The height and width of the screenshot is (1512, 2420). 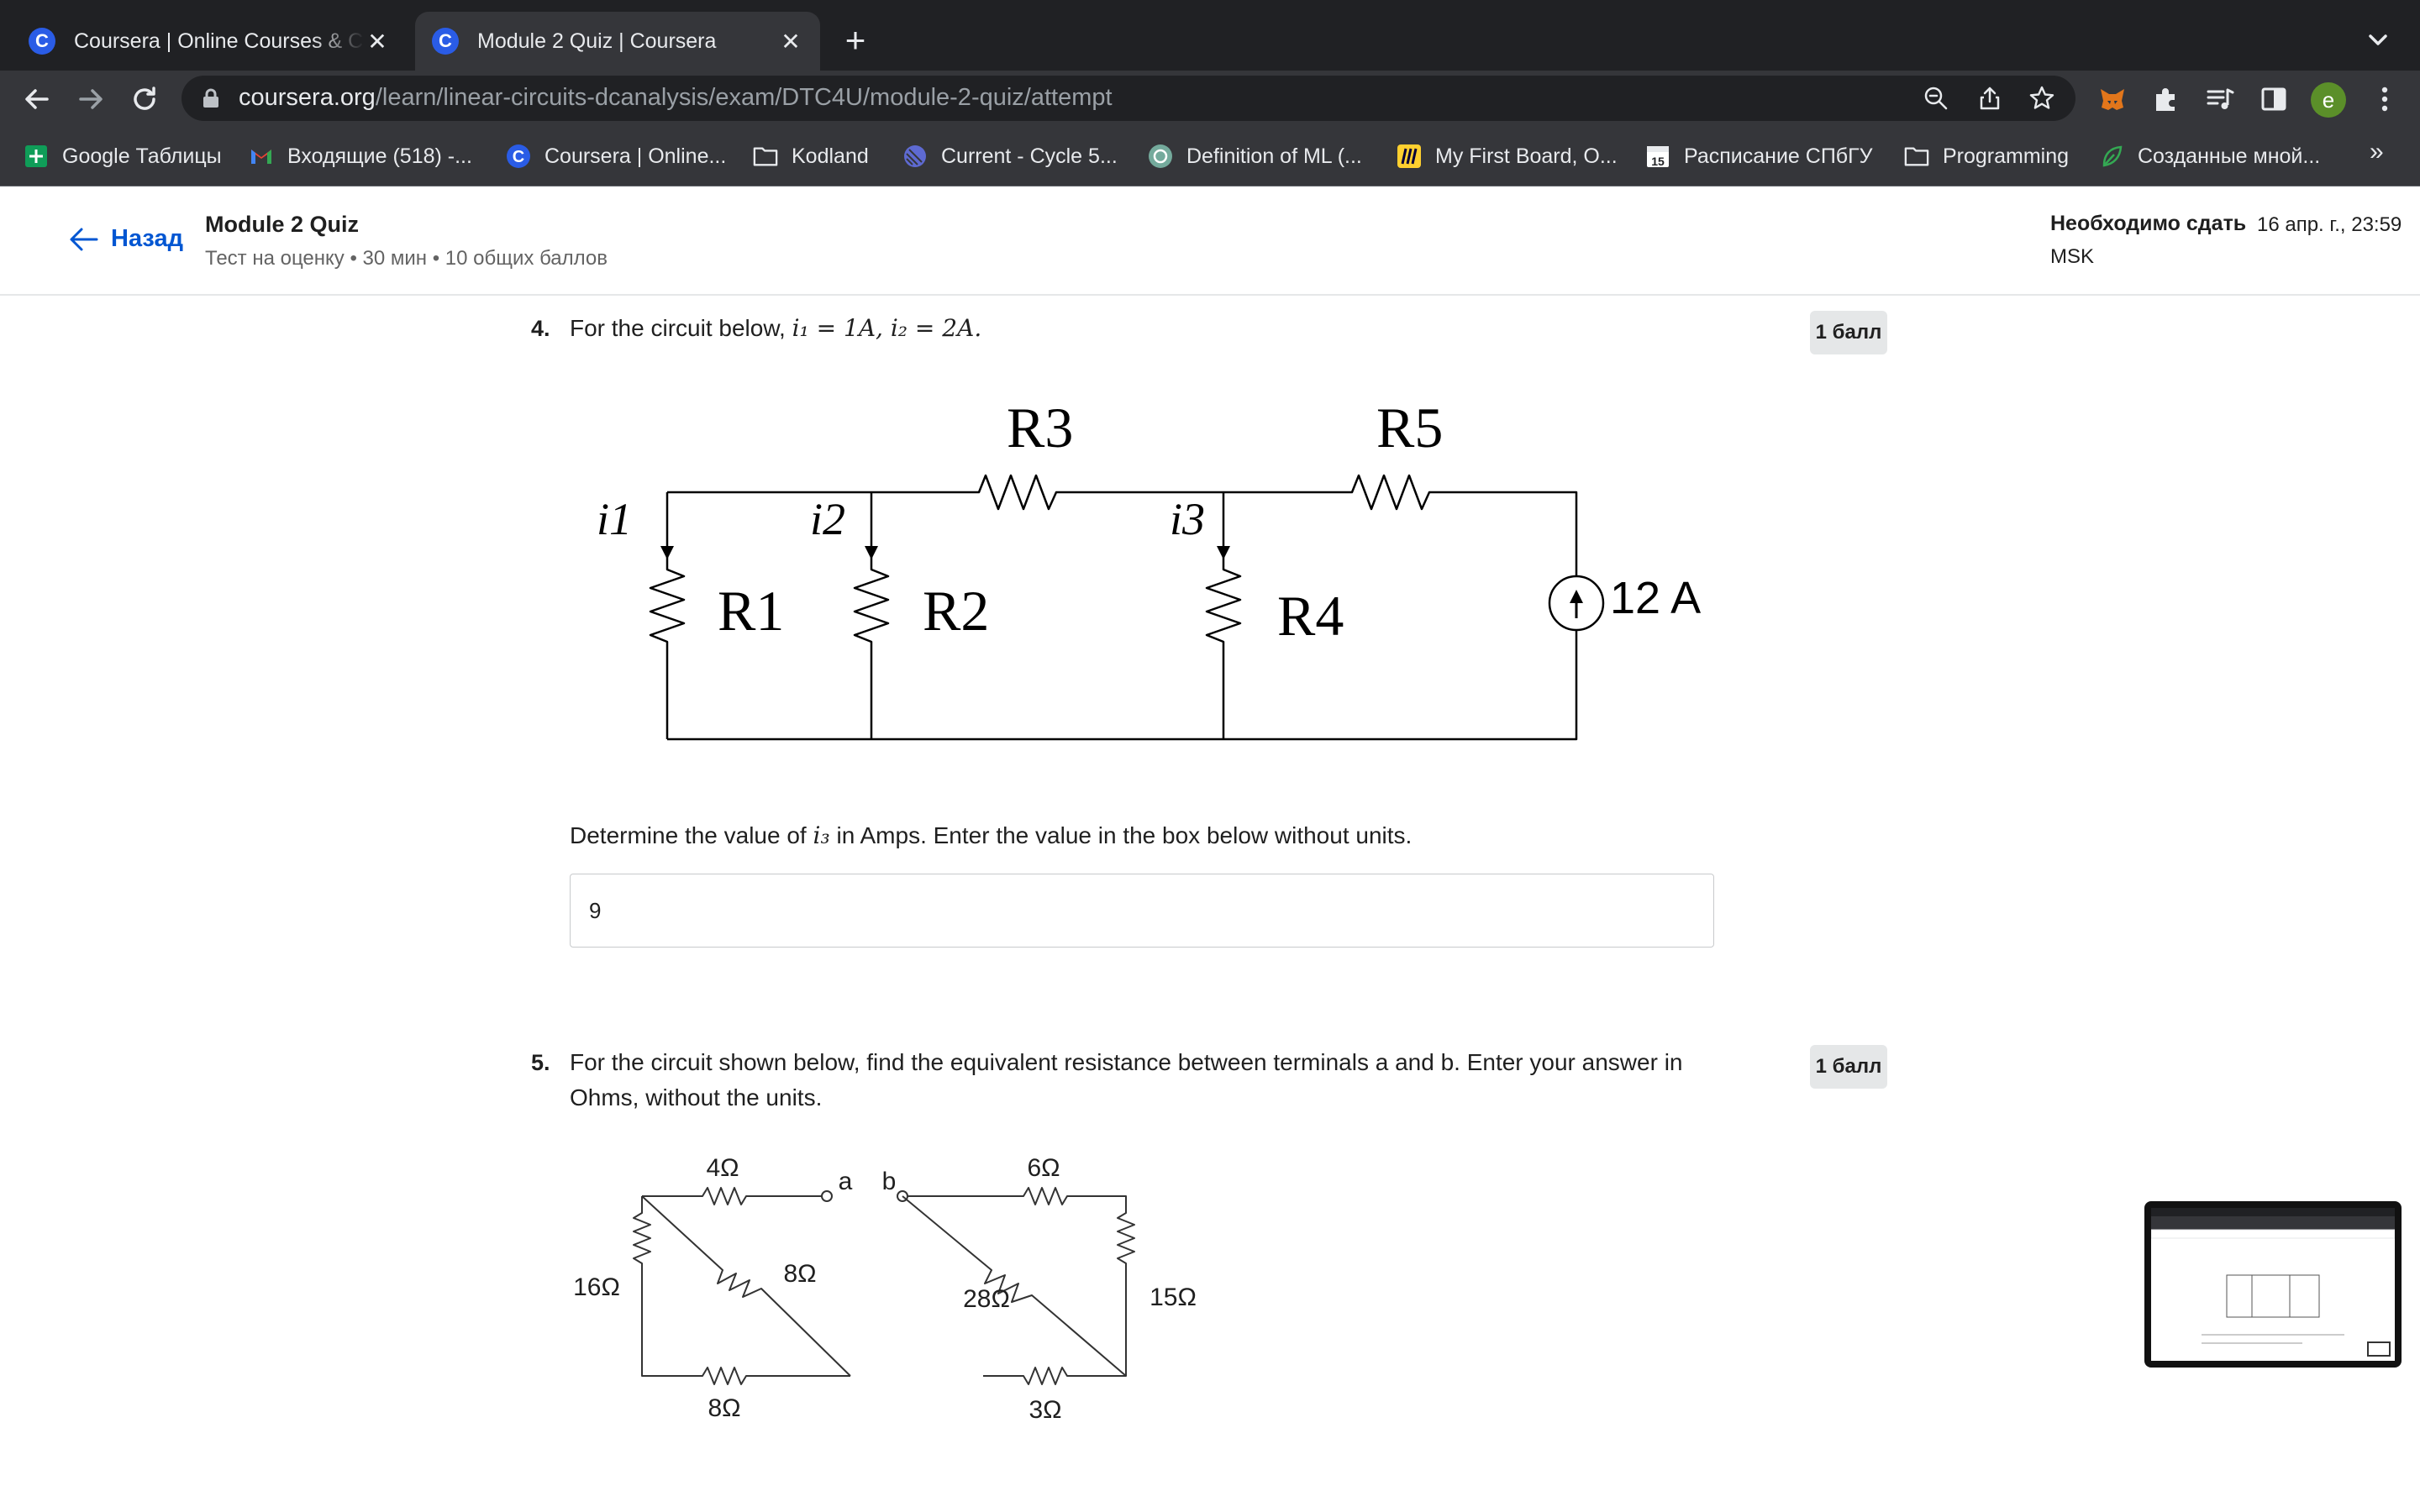 I want to click on screenshot-thumbnail-preview, so click(x=2273, y=1284).